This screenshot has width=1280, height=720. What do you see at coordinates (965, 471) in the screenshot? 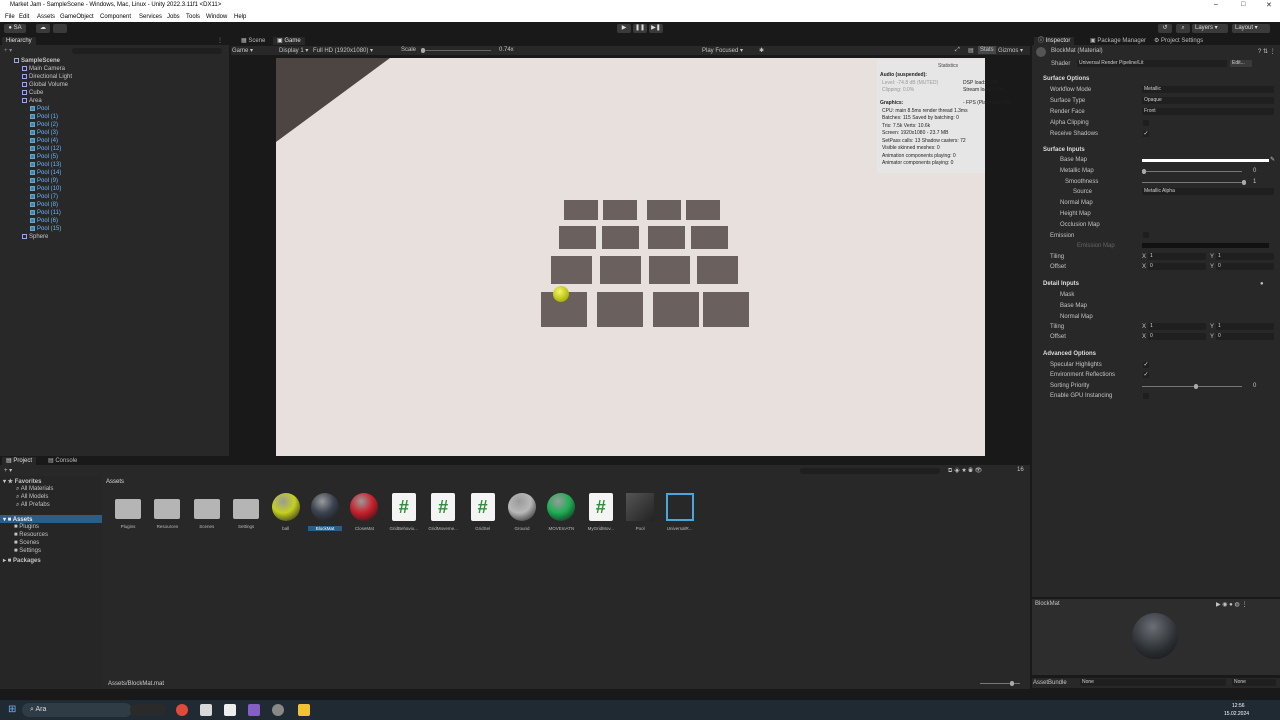
I see `project-filter-icons: ⧉ ◈ ★ ◉ 👁` at bounding box center [965, 471].